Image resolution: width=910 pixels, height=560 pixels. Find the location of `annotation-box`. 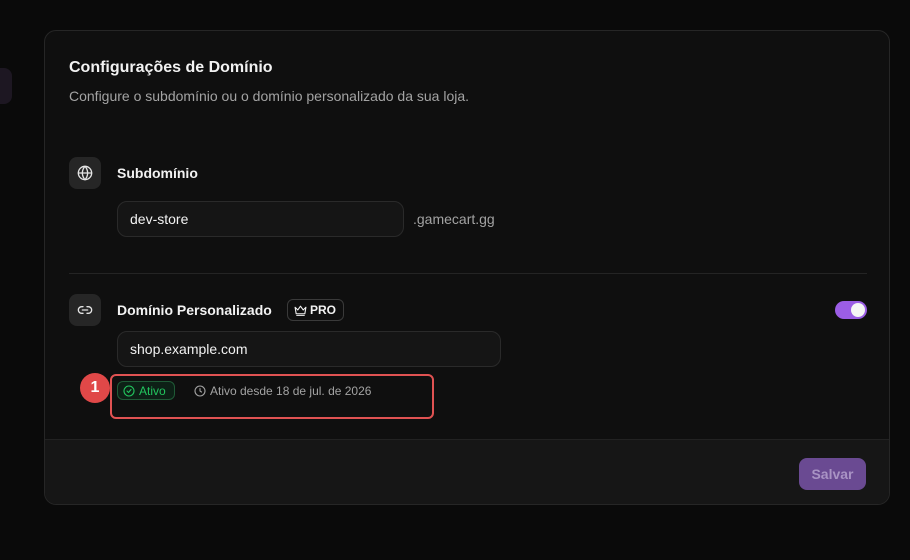

annotation-box is located at coordinates (272, 396).